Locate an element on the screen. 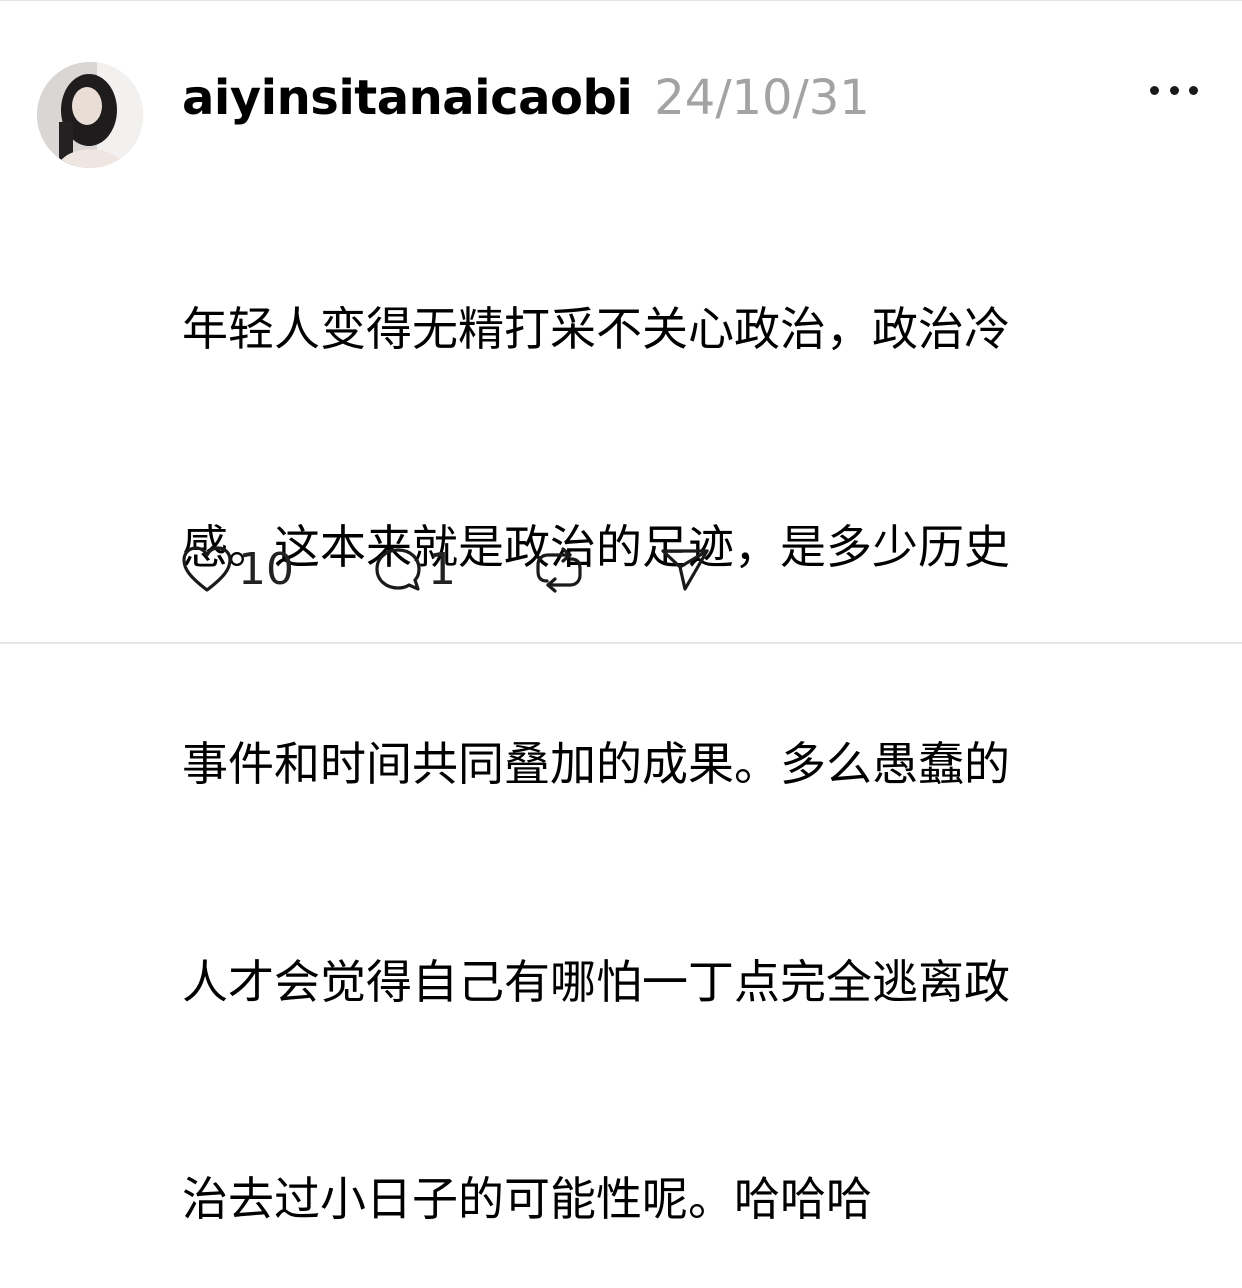 The width and height of the screenshot is (1242, 1288). avatar-image is located at coordinates (90, 115).